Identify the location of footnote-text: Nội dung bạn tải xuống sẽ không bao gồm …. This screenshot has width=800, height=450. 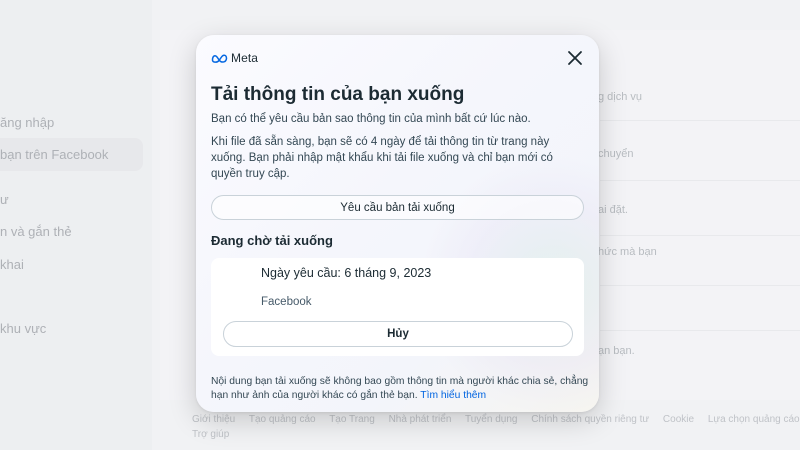
(400, 388).